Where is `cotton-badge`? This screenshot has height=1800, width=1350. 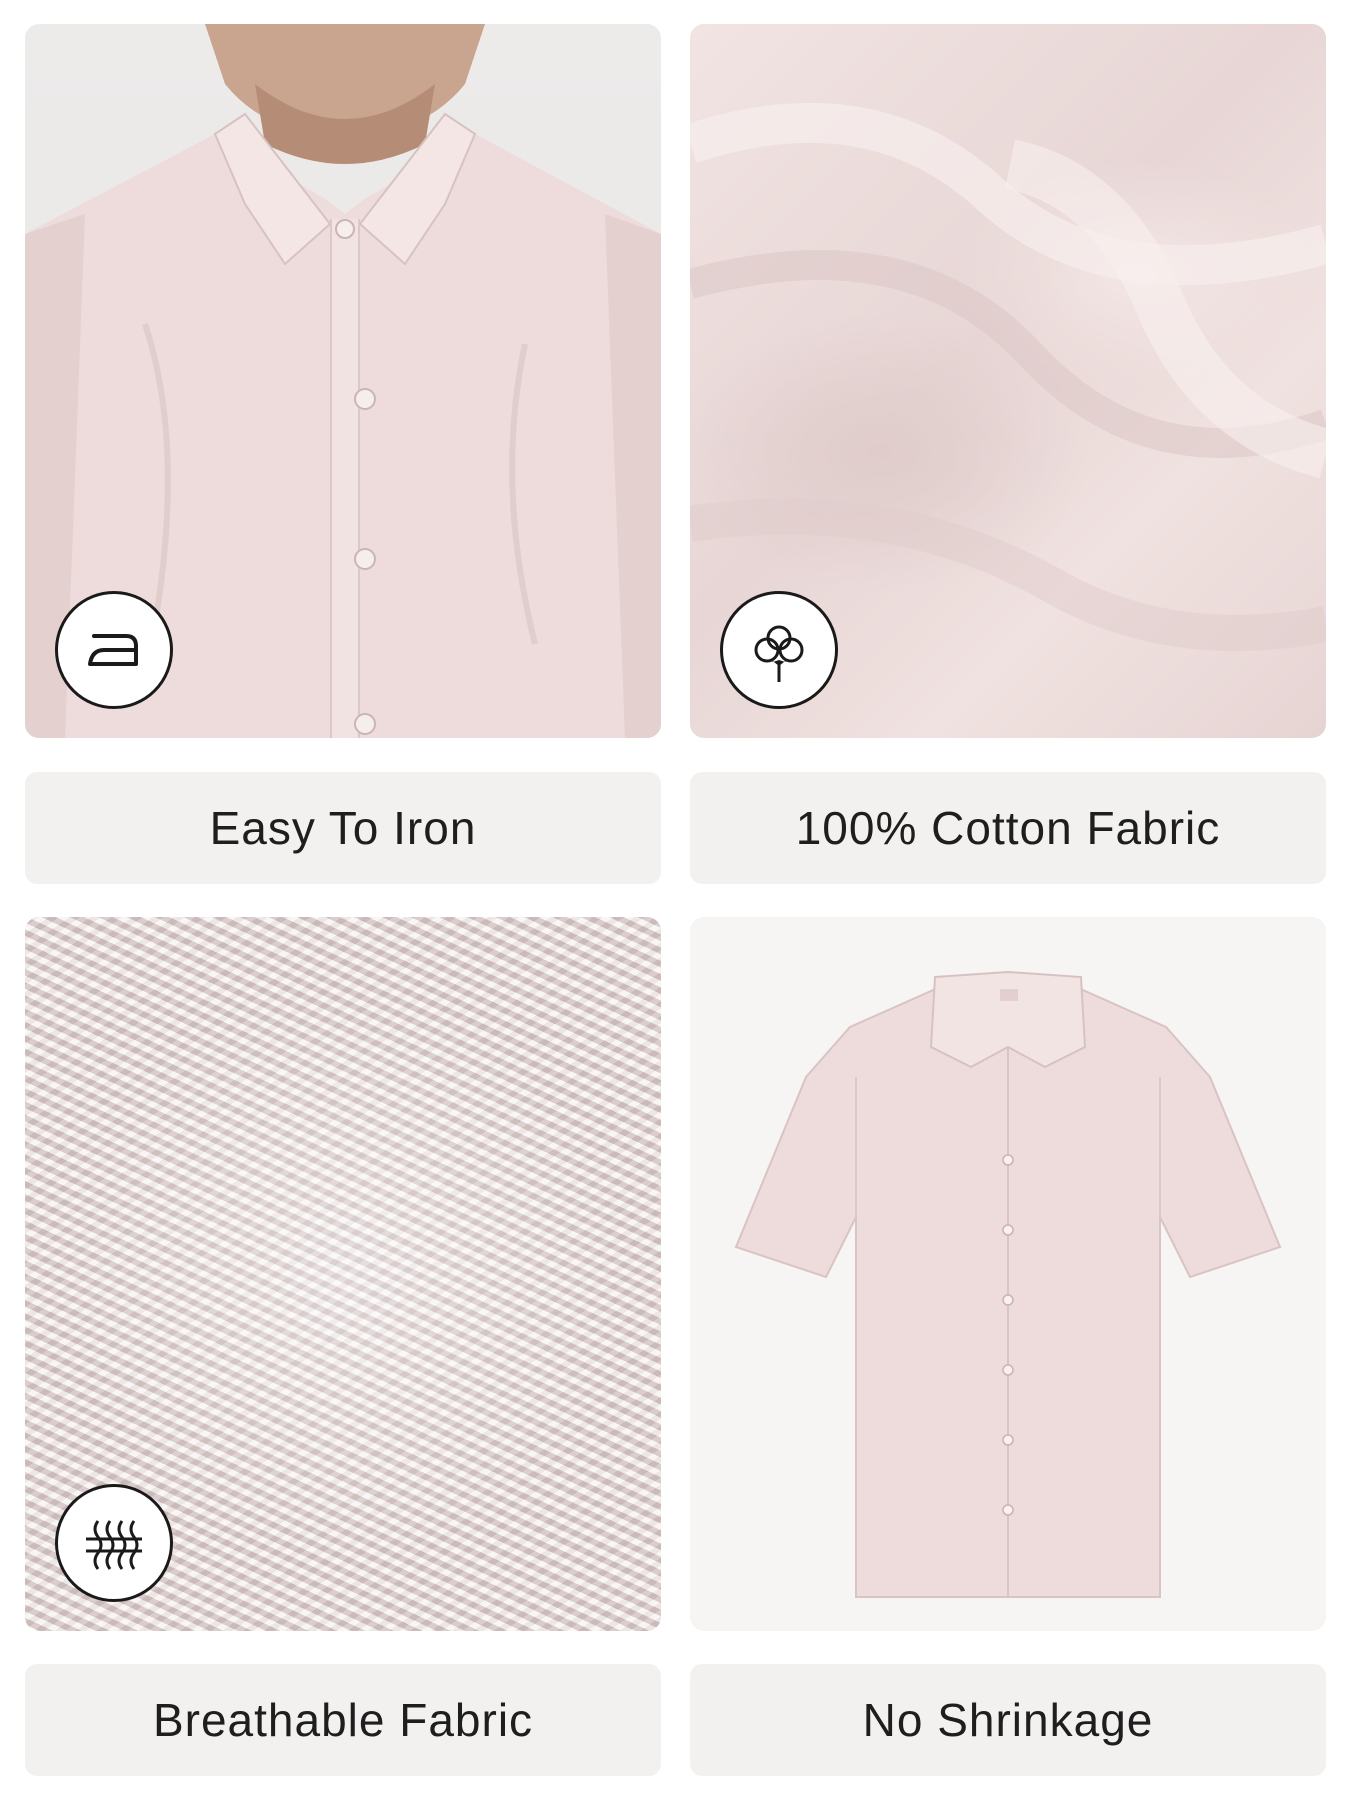 cotton-badge is located at coordinates (779, 650).